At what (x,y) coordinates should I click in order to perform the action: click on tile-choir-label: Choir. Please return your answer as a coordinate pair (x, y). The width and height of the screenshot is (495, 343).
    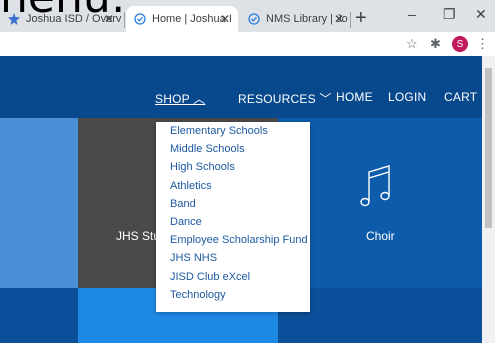
    Looking at the image, I should click on (380, 236).